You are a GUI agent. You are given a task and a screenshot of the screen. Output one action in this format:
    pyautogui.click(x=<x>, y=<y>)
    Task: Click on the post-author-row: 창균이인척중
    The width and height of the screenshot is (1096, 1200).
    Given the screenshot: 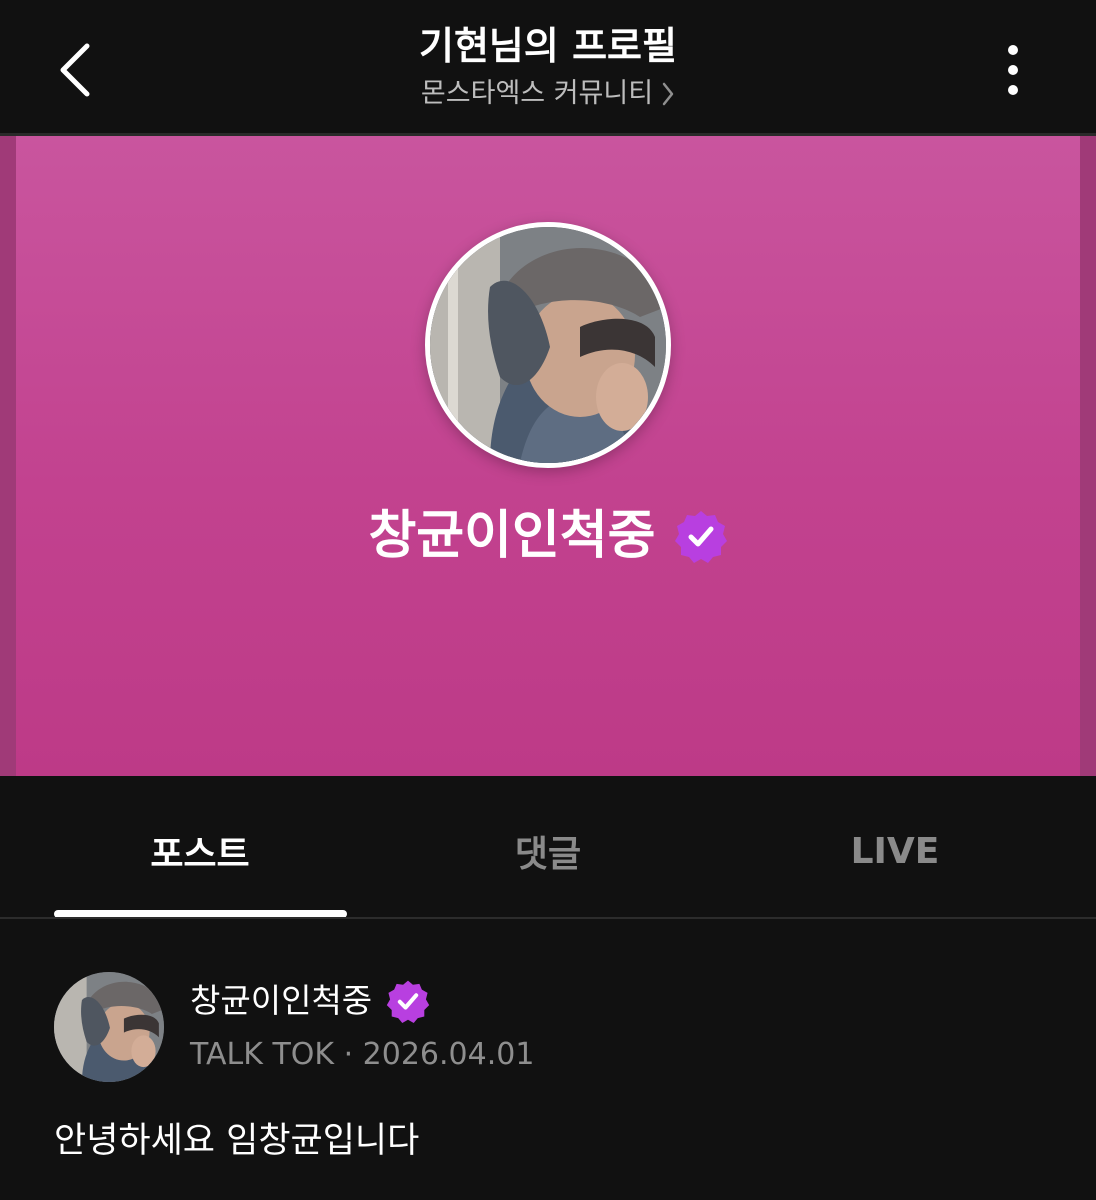 What is the action you would take?
    pyautogui.click(x=310, y=1001)
    